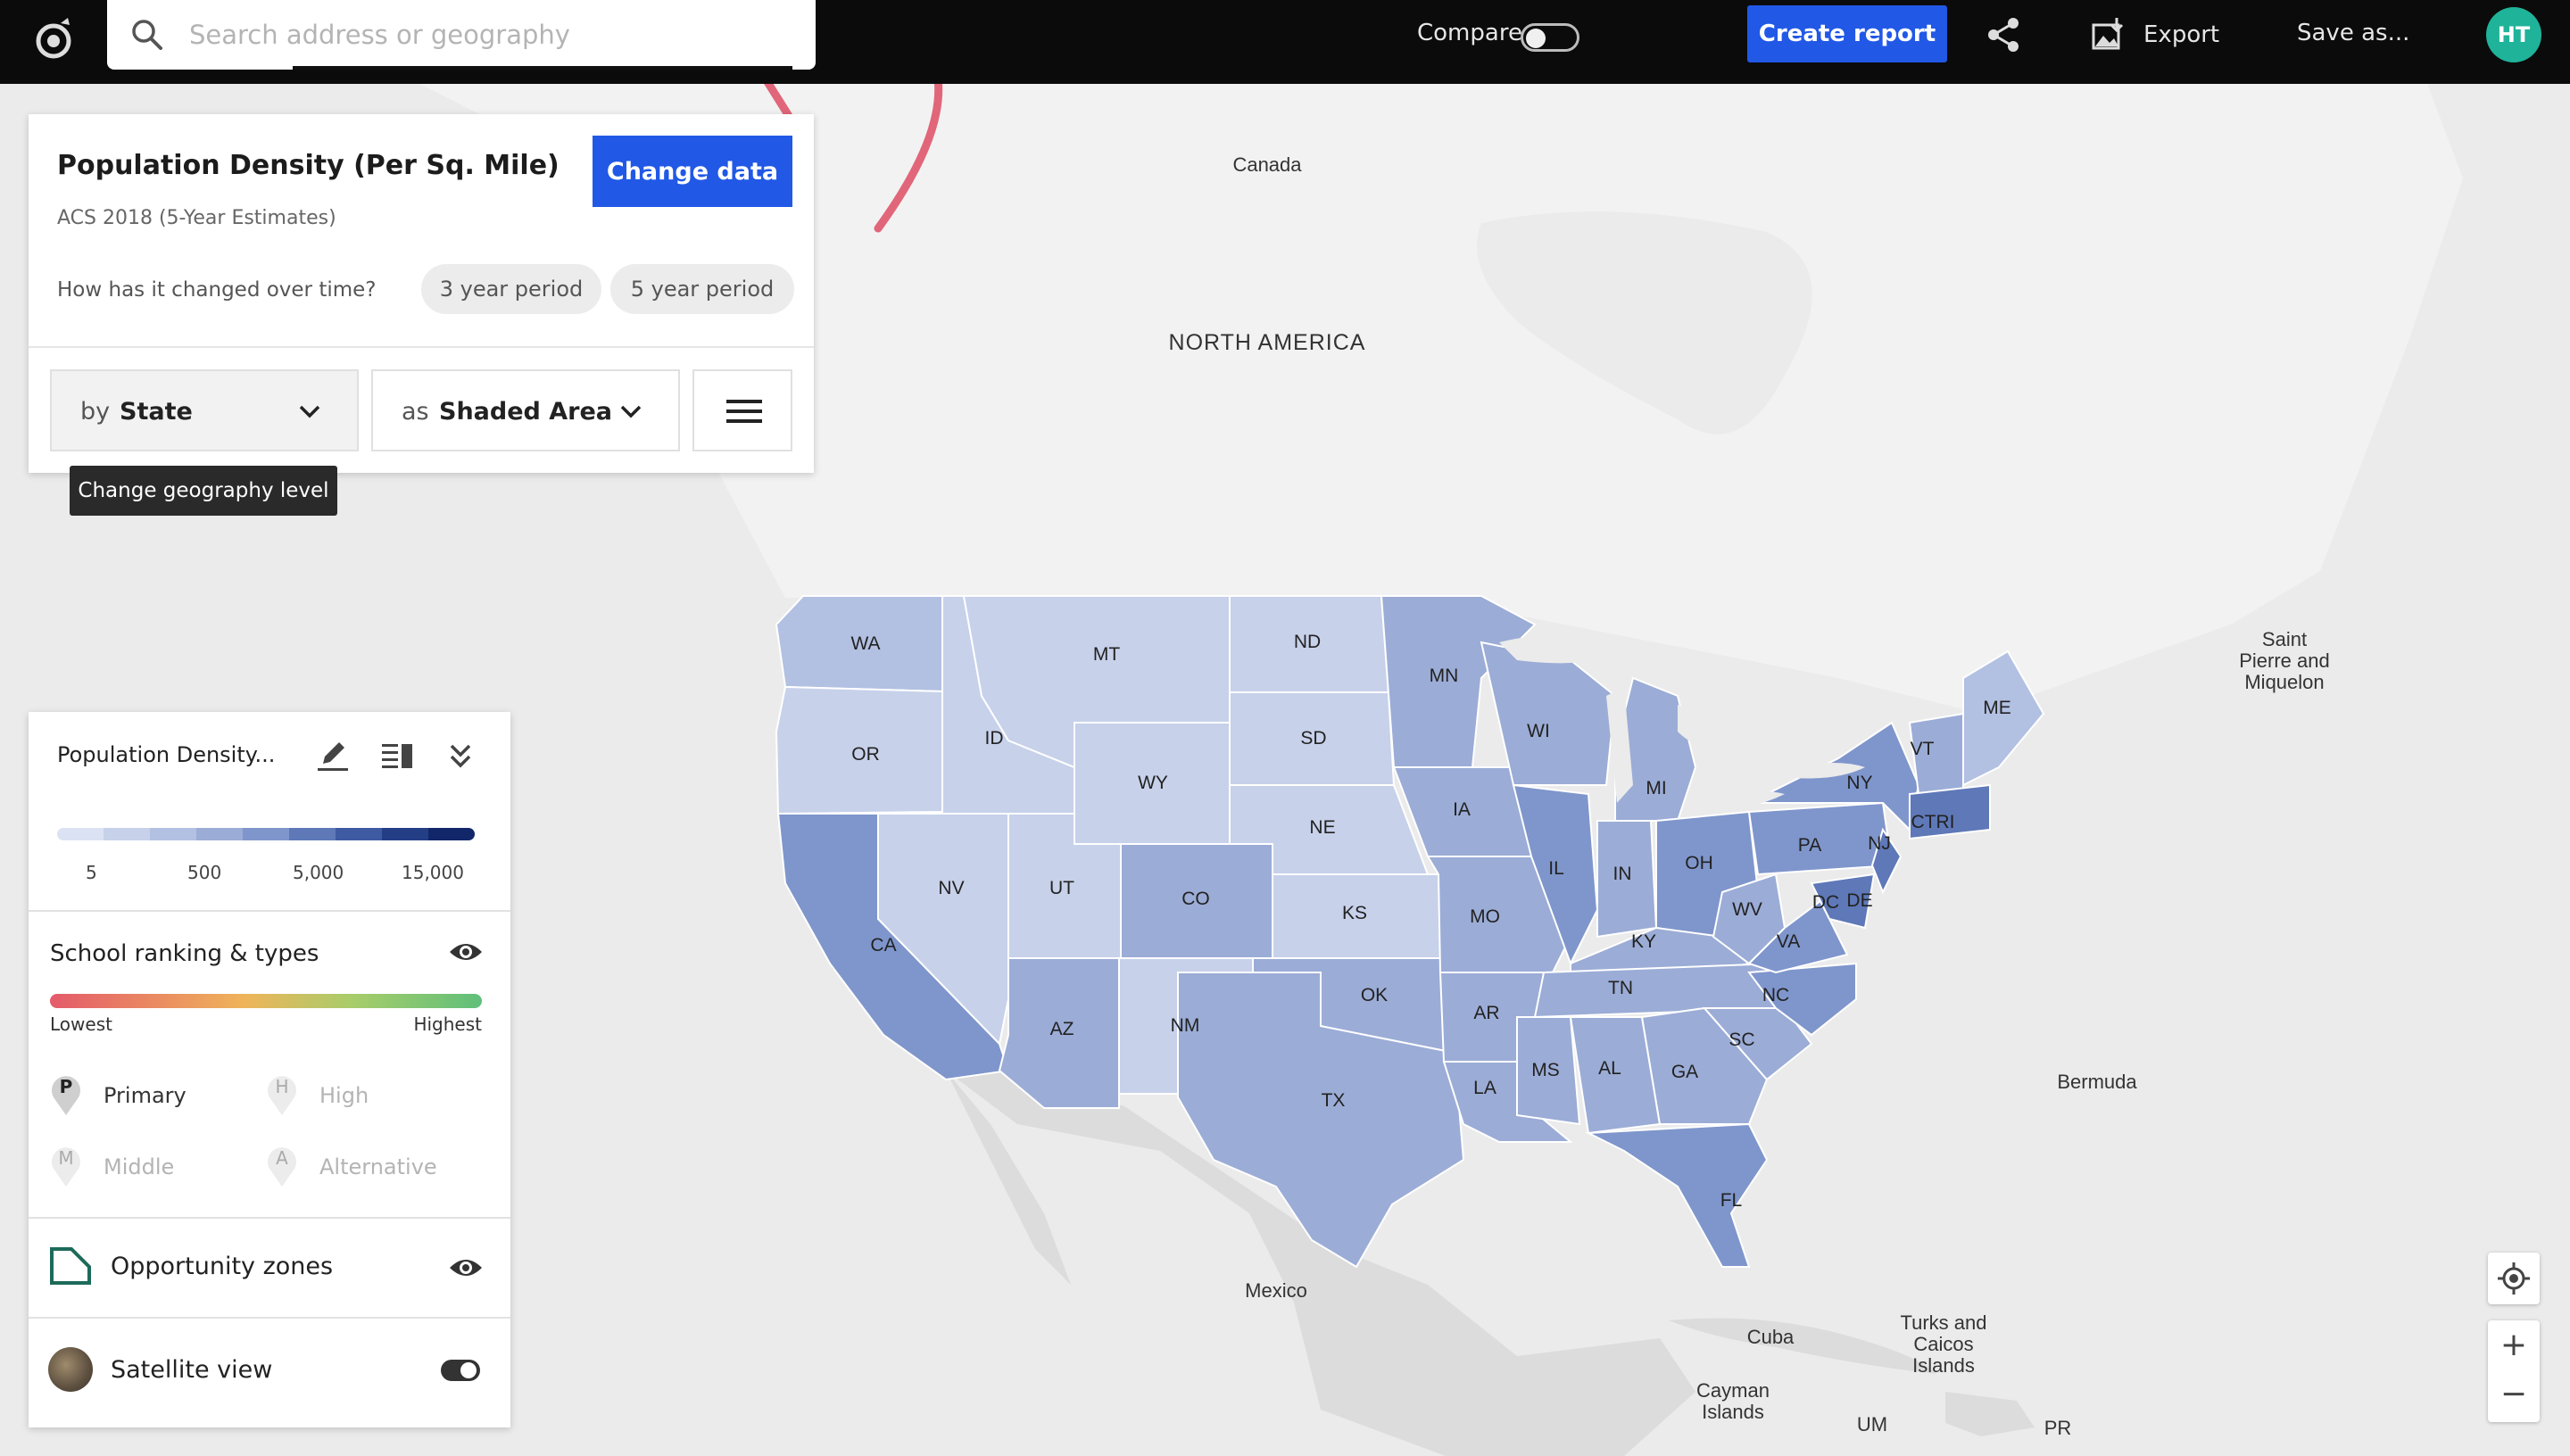 The height and width of the screenshot is (1456, 2570). What do you see at coordinates (1462, 809) in the screenshot?
I see `svg-text: IA` at bounding box center [1462, 809].